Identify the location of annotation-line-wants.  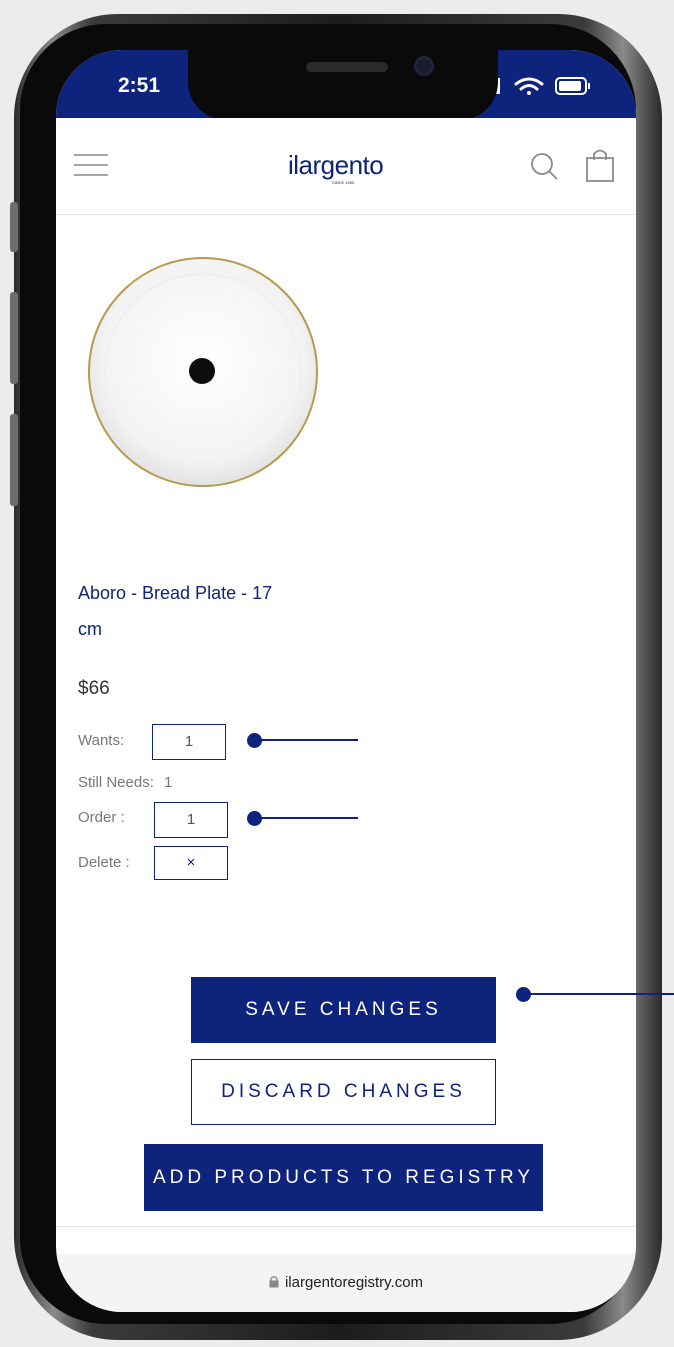
(306, 740).